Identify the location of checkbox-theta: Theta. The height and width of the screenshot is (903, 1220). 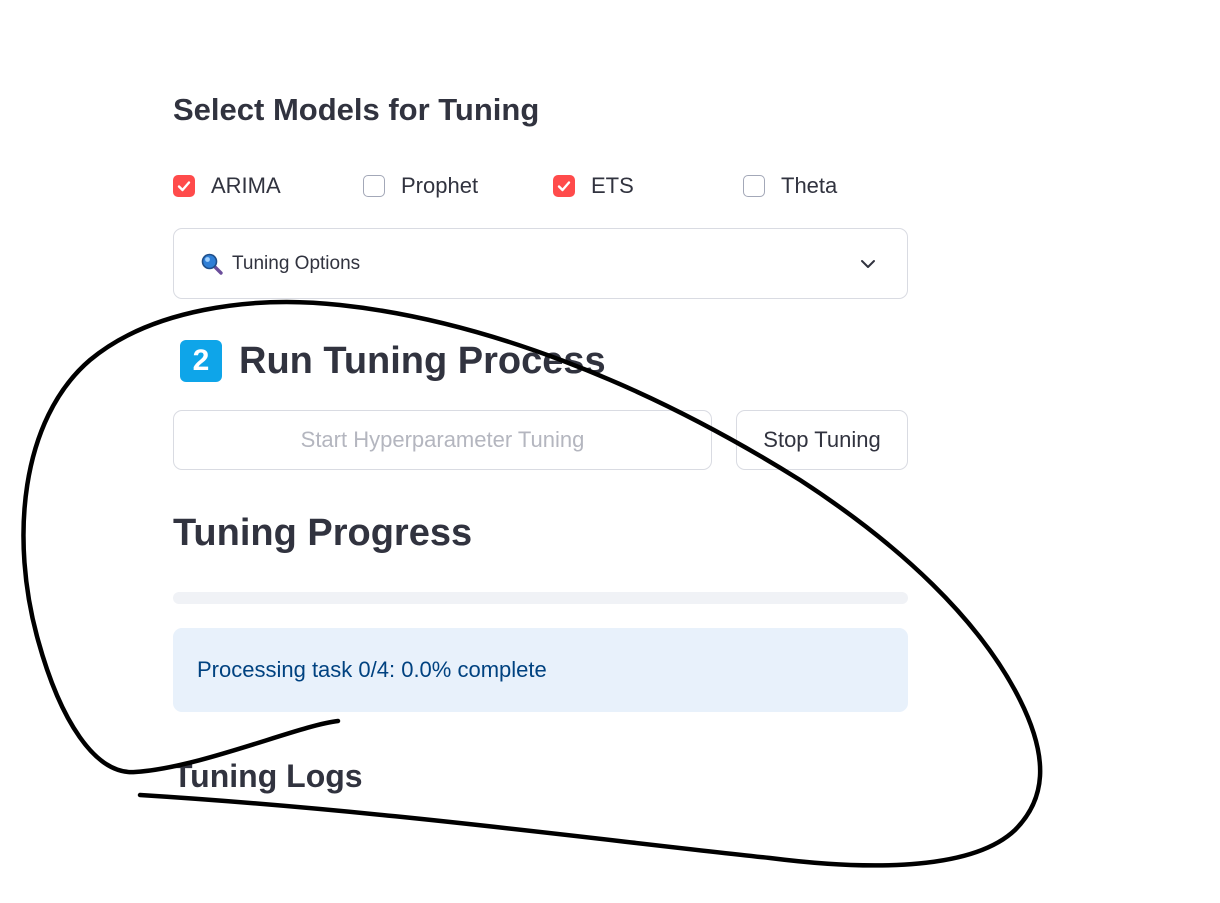
(790, 186).